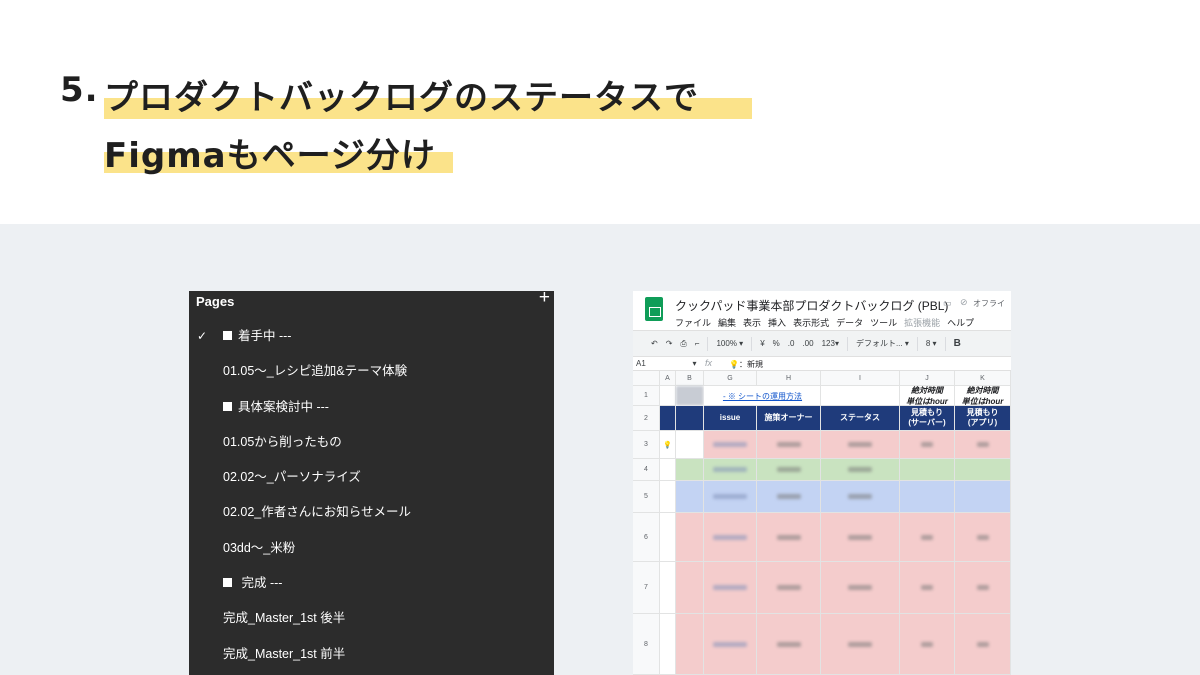  I want to click on menu-item: 編集, so click(727, 322).